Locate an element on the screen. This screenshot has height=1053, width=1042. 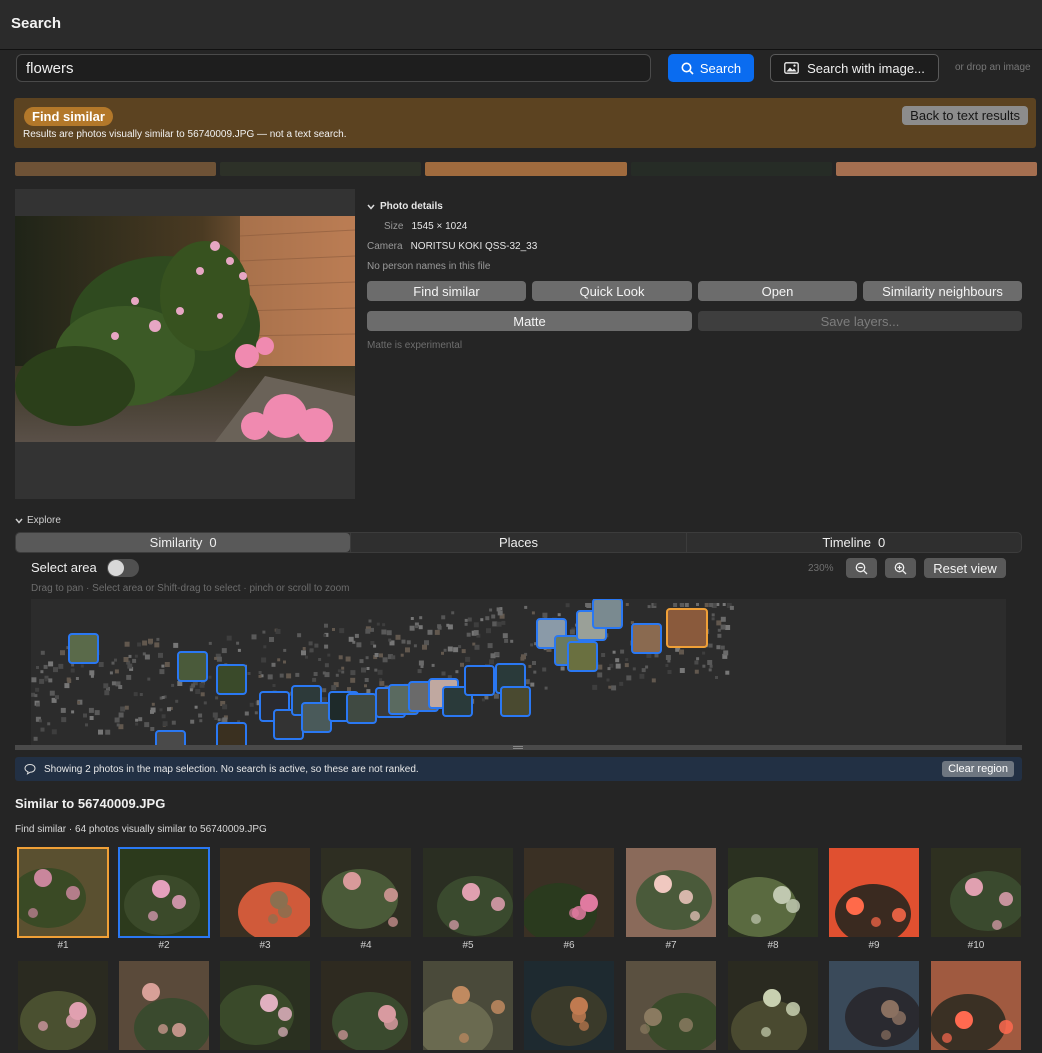
tab-timeline: Timeline 0 is located at coordinates (853, 542).